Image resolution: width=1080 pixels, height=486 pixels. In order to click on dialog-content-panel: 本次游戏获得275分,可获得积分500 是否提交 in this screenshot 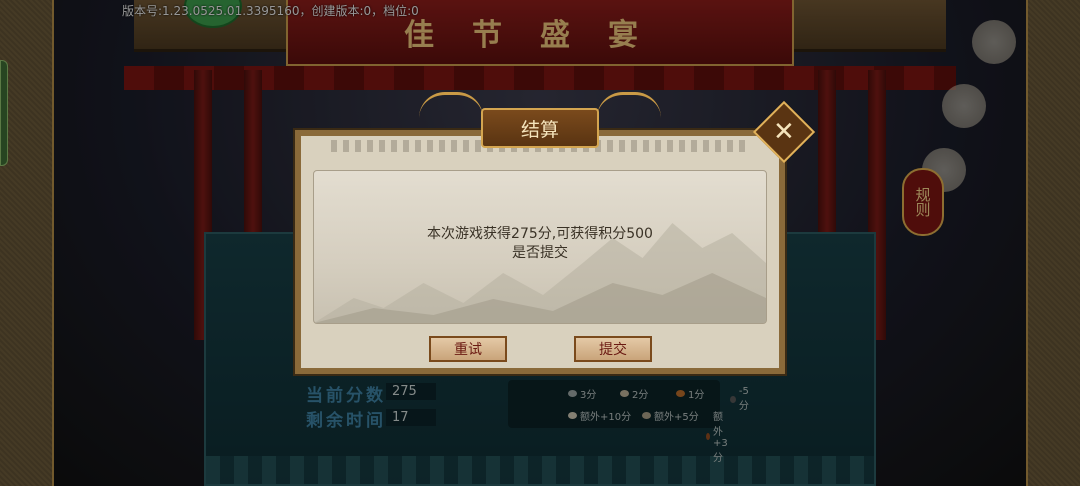, I will do `click(540, 247)`.